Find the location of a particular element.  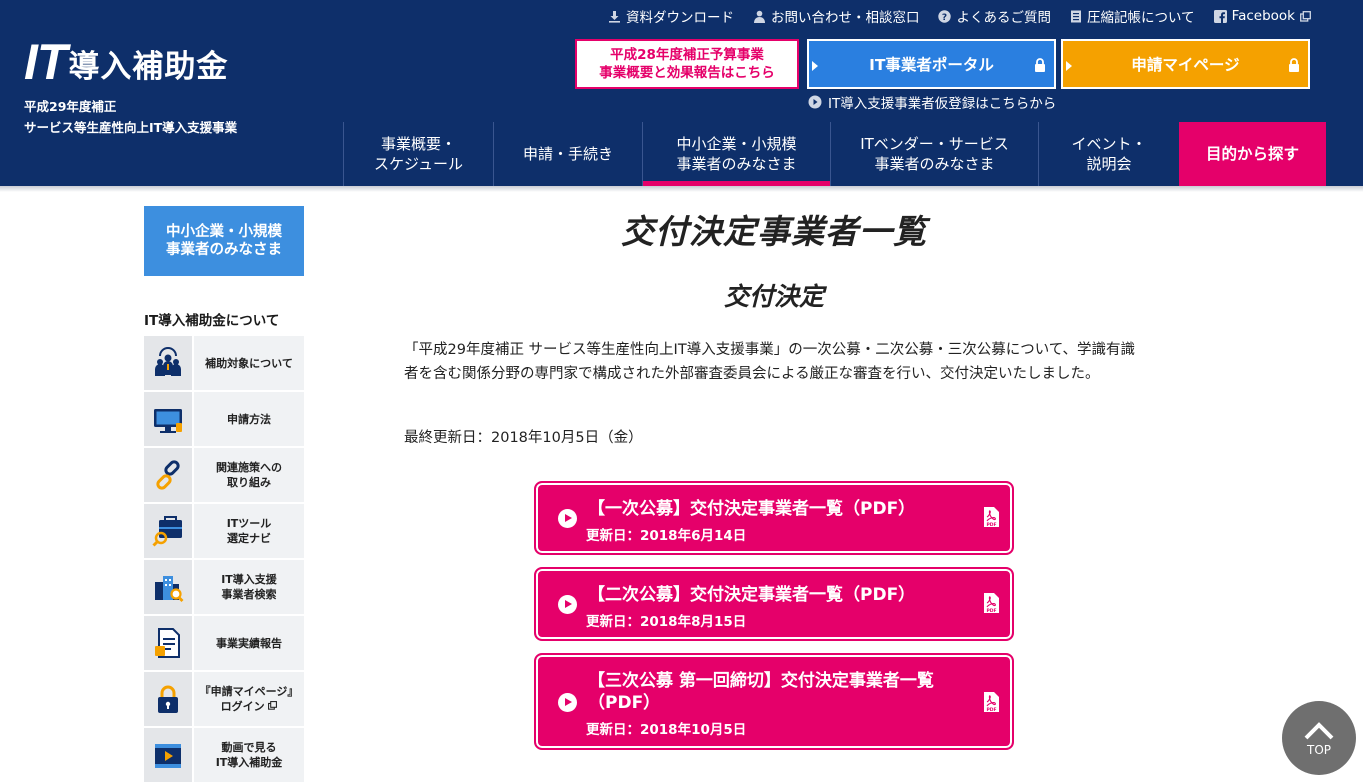

util-download-link: 資料ダウンロード is located at coordinates (671, 16).